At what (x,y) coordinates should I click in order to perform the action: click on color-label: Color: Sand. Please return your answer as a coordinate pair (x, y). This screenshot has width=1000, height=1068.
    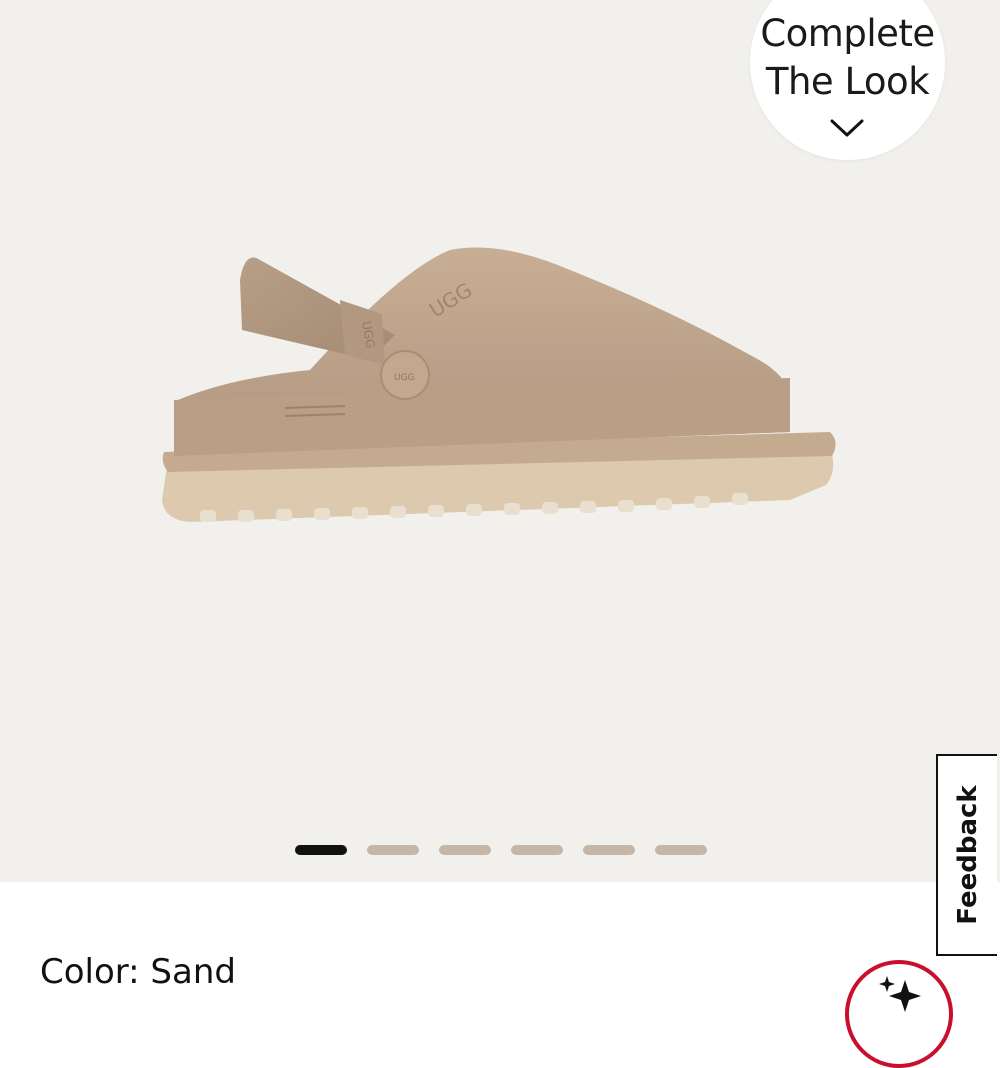
    Looking at the image, I should click on (138, 972).